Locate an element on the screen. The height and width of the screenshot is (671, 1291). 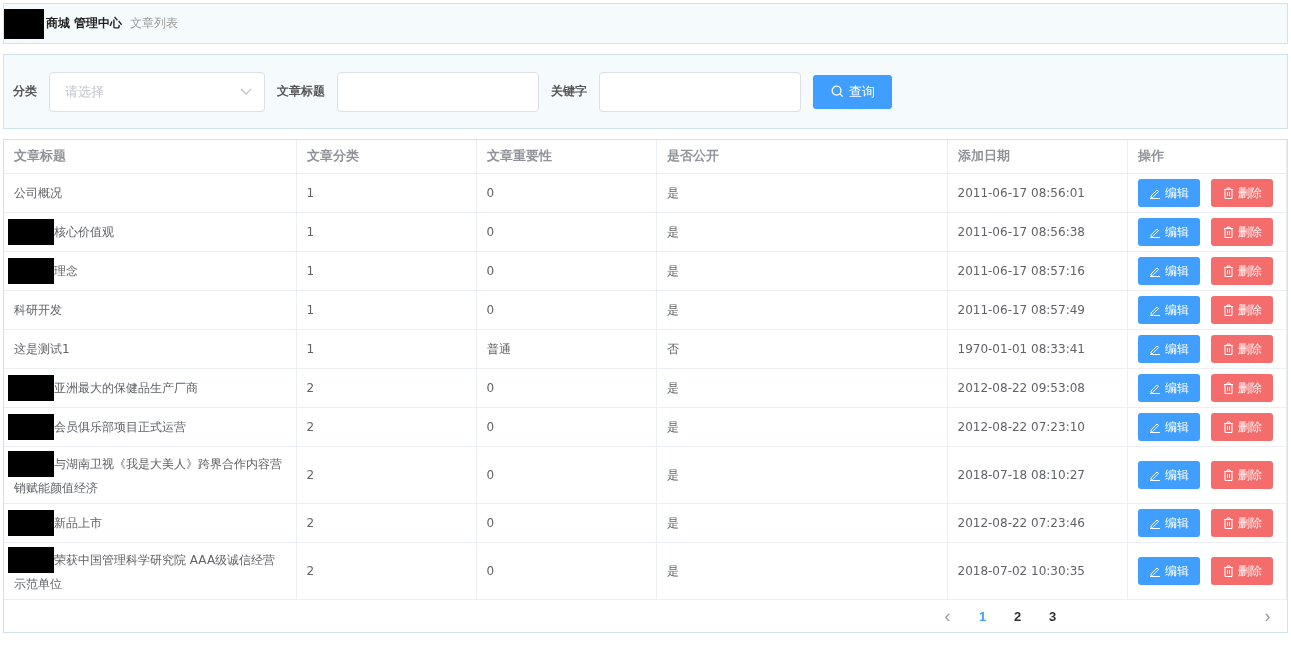
keyword-input is located at coordinates (700, 91).